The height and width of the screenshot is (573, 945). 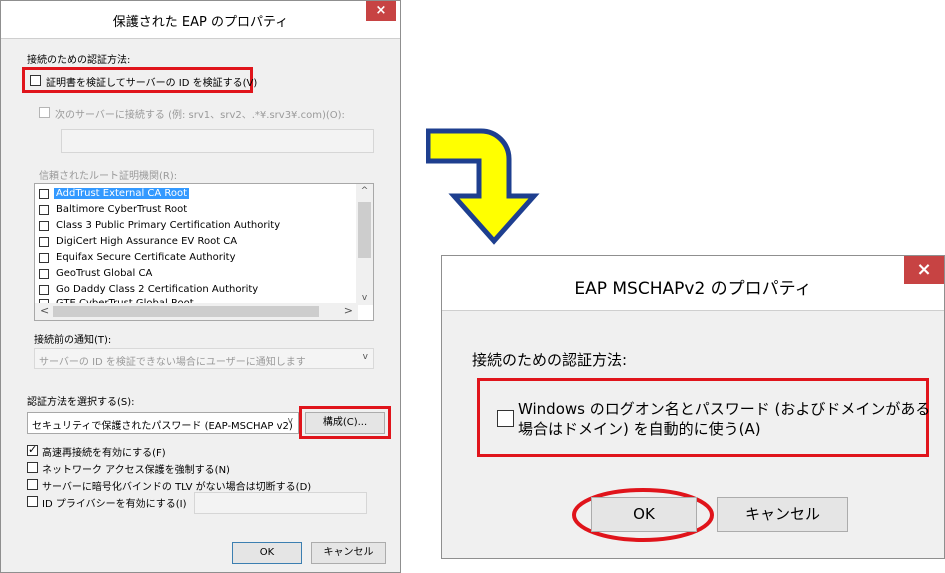 I want to click on list-vertical-scrollbar: ^ v, so click(x=364, y=244).